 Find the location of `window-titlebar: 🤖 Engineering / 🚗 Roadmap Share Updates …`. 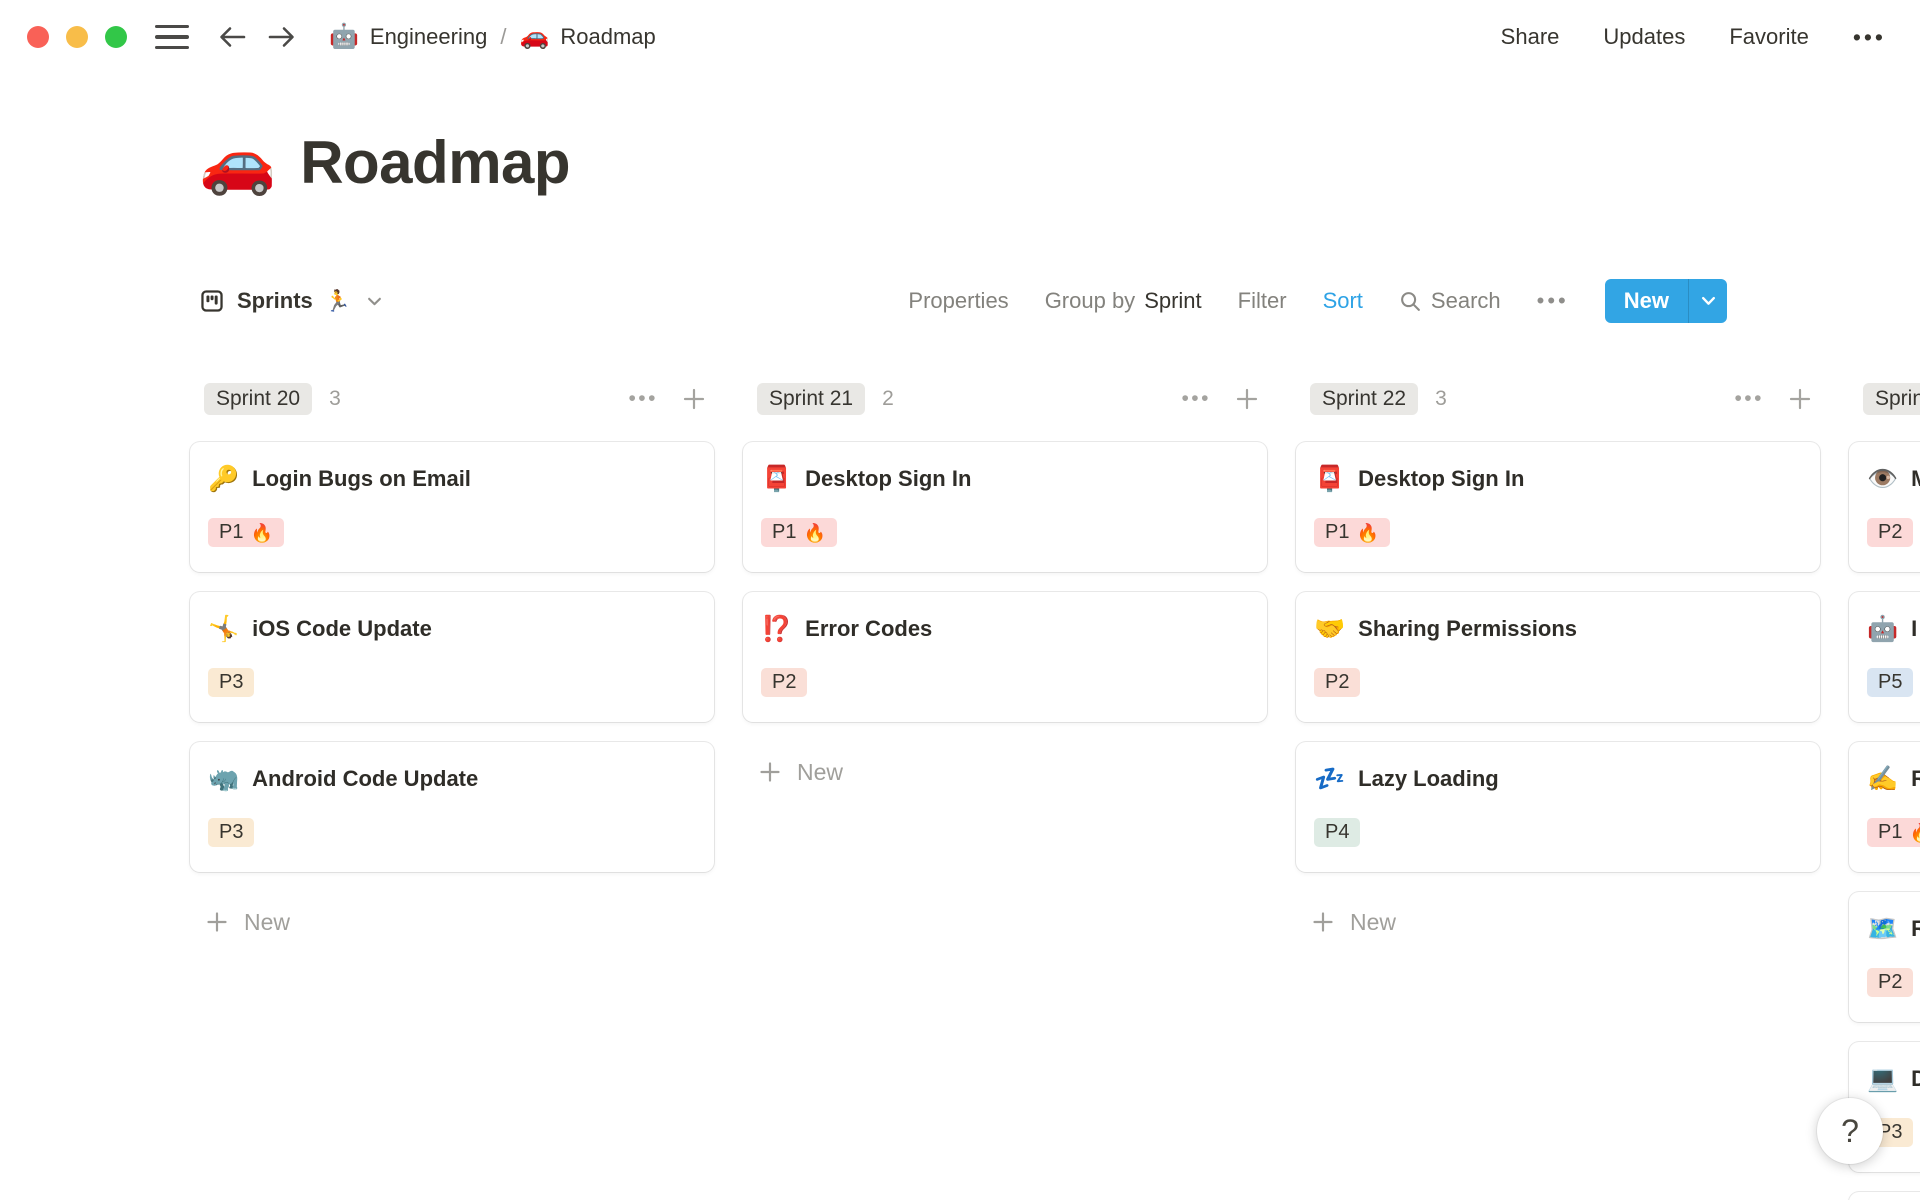

window-titlebar: 🤖 Engineering / 🚗 Roadmap Share Updates … is located at coordinates (960, 37).